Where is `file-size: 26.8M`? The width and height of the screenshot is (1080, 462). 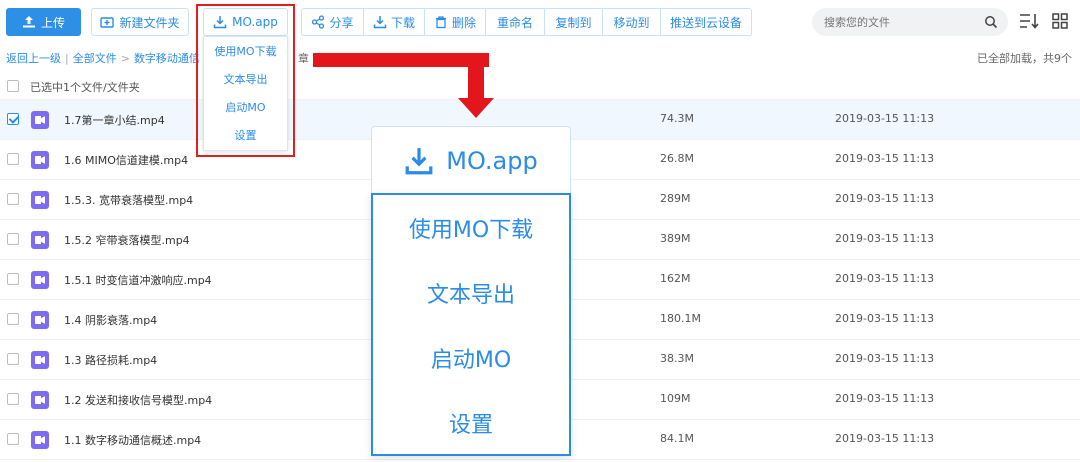
file-size: 26.8M is located at coordinates (677, 158).